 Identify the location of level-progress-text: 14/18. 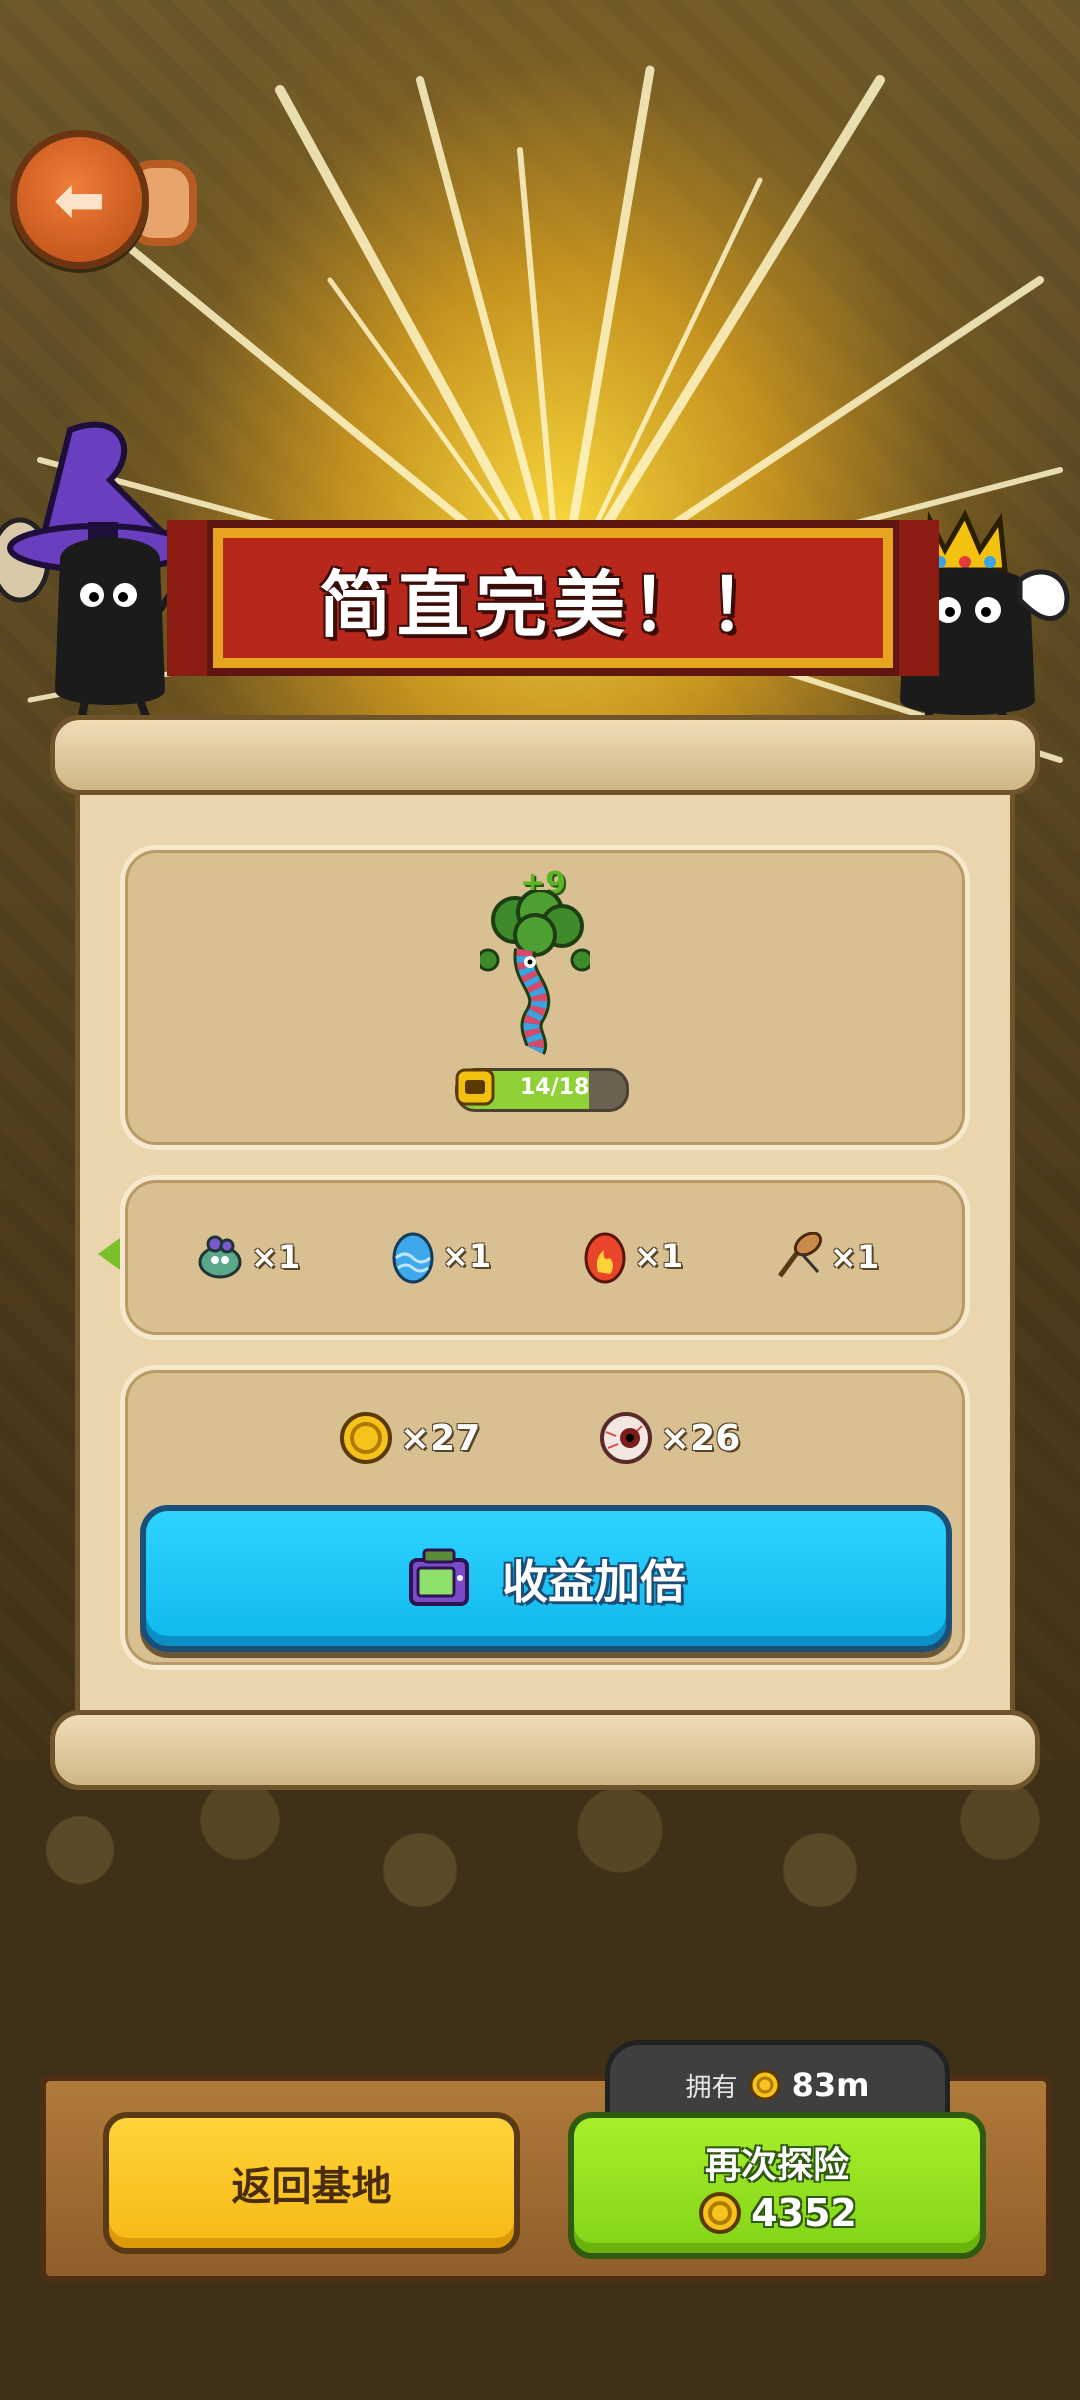
(555, 1087).